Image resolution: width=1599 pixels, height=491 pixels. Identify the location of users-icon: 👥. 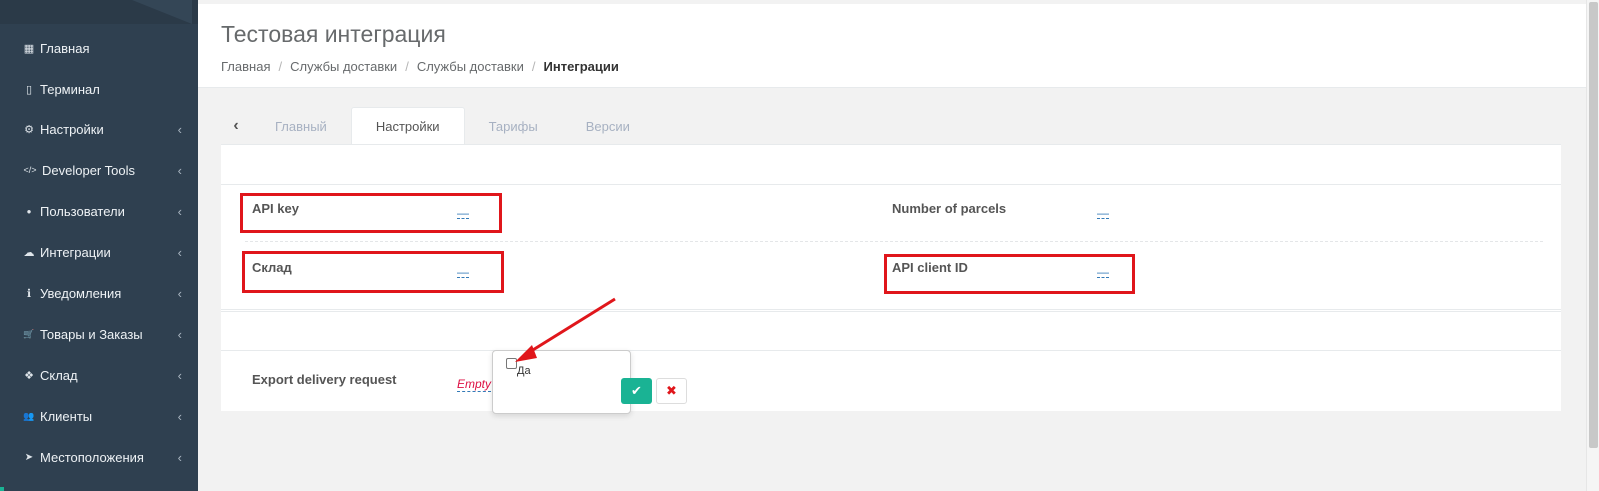
(29, 415).